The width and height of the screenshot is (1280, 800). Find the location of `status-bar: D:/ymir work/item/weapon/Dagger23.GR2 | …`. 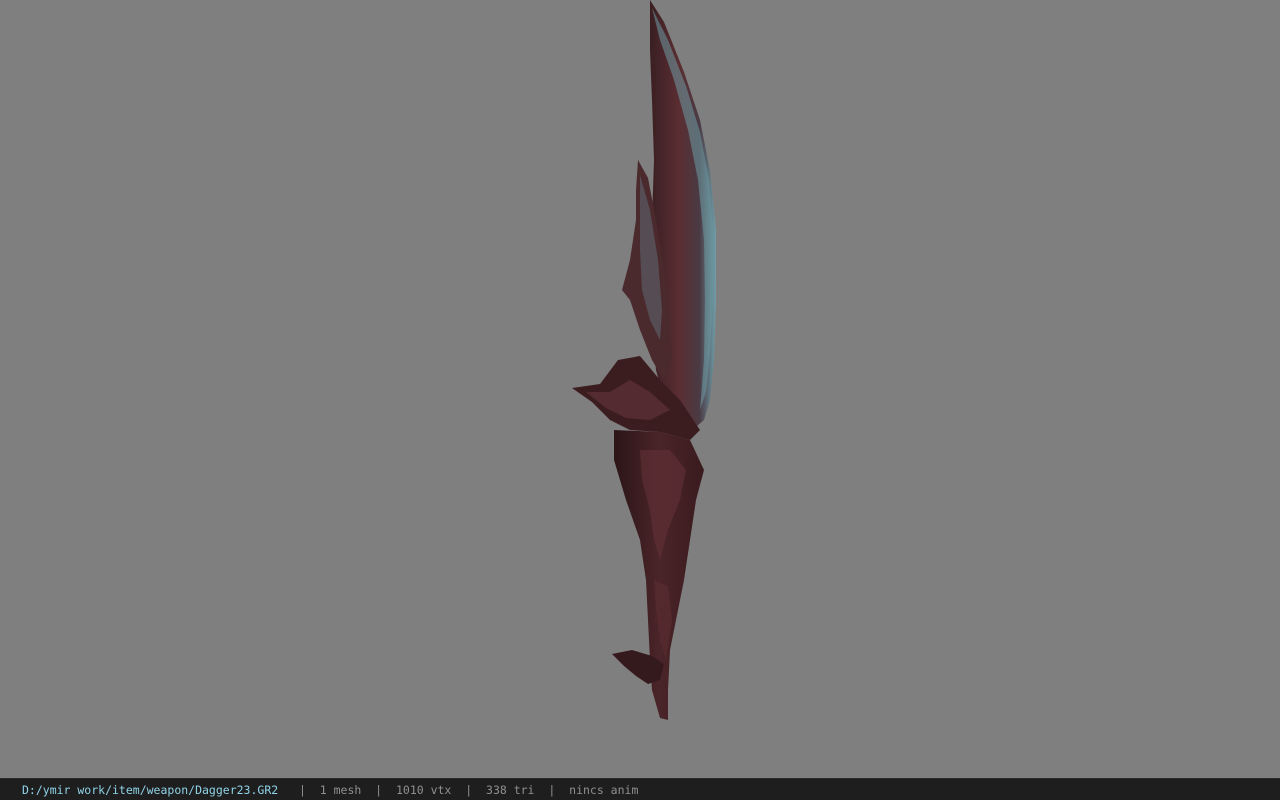

status-bar: D:/ymir work/item/weapon/Dagger23.GR2 | … is located at coordinates (640, 789).